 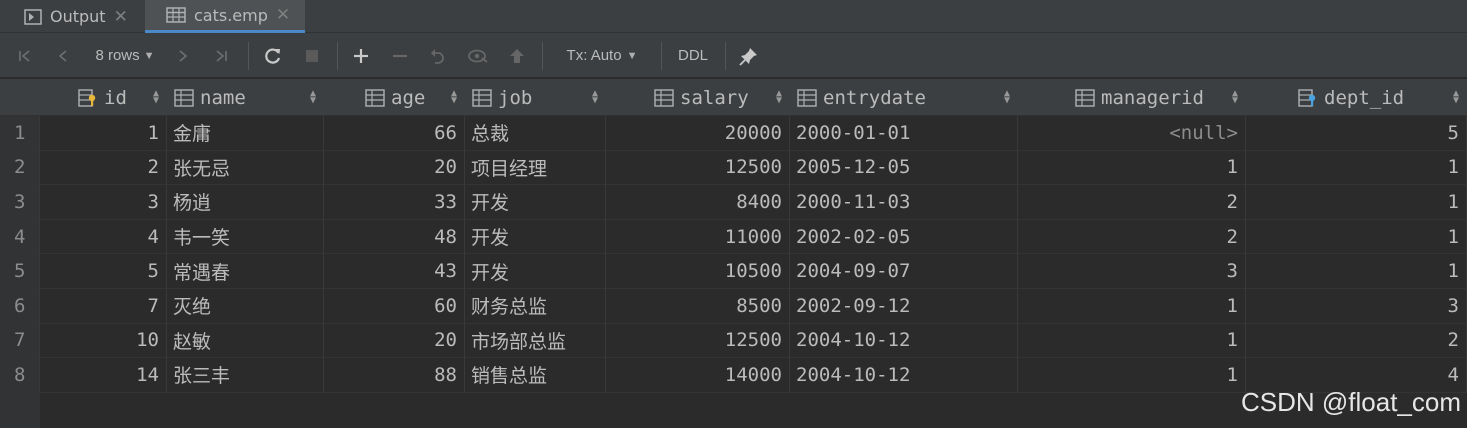 What do you see at coordinates (103, 97) in the screenshot?
I see `column-header-id: id ▲ ▼` at bounding box center [103, 97].